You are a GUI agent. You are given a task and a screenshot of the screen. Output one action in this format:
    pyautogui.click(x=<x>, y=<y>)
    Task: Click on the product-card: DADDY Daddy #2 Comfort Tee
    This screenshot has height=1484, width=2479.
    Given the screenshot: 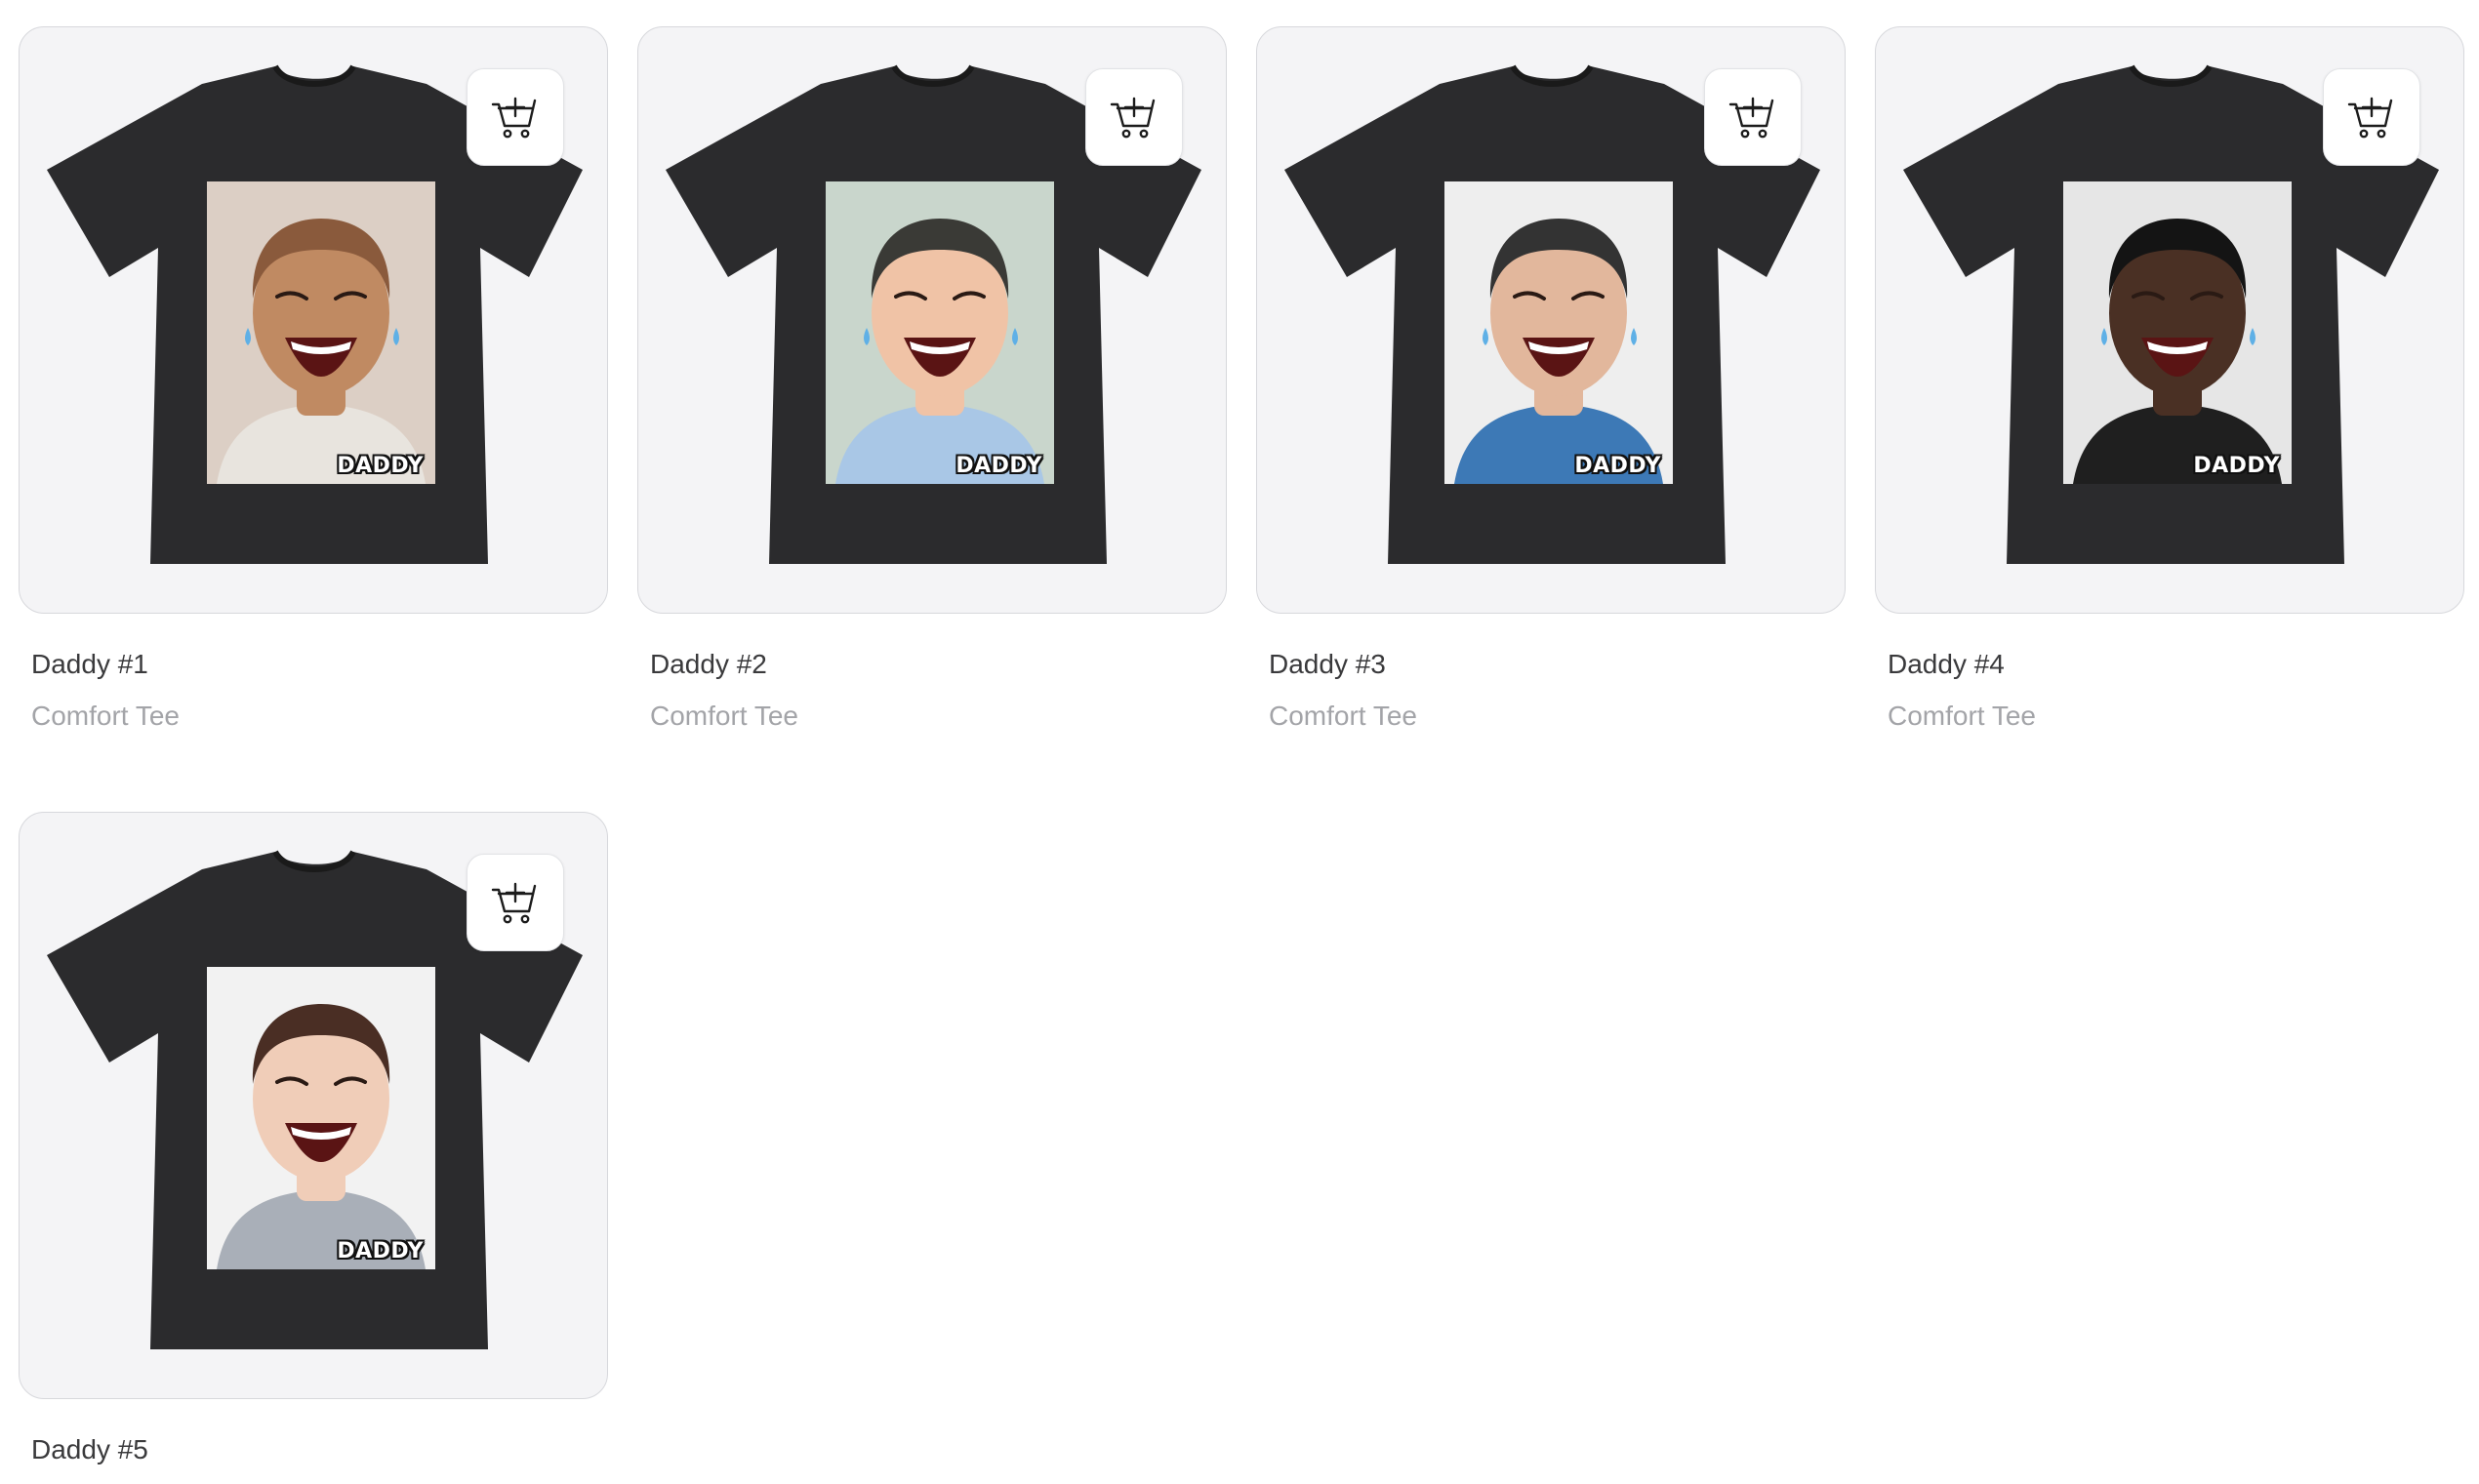 What is the action you would take?
    pyautogui.click(x=932, y=380)
    